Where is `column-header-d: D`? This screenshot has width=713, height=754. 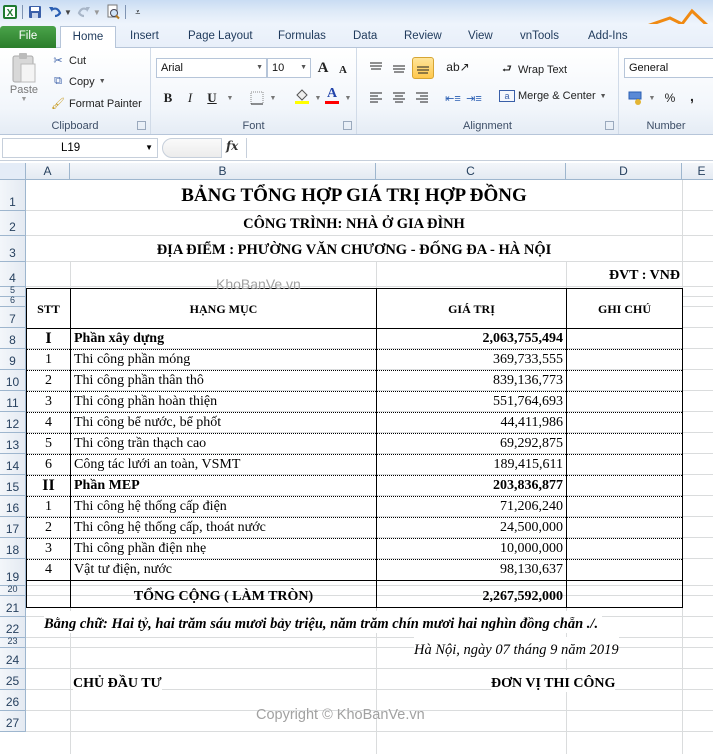
column-header-d: D is located at coordinates (624, 171).